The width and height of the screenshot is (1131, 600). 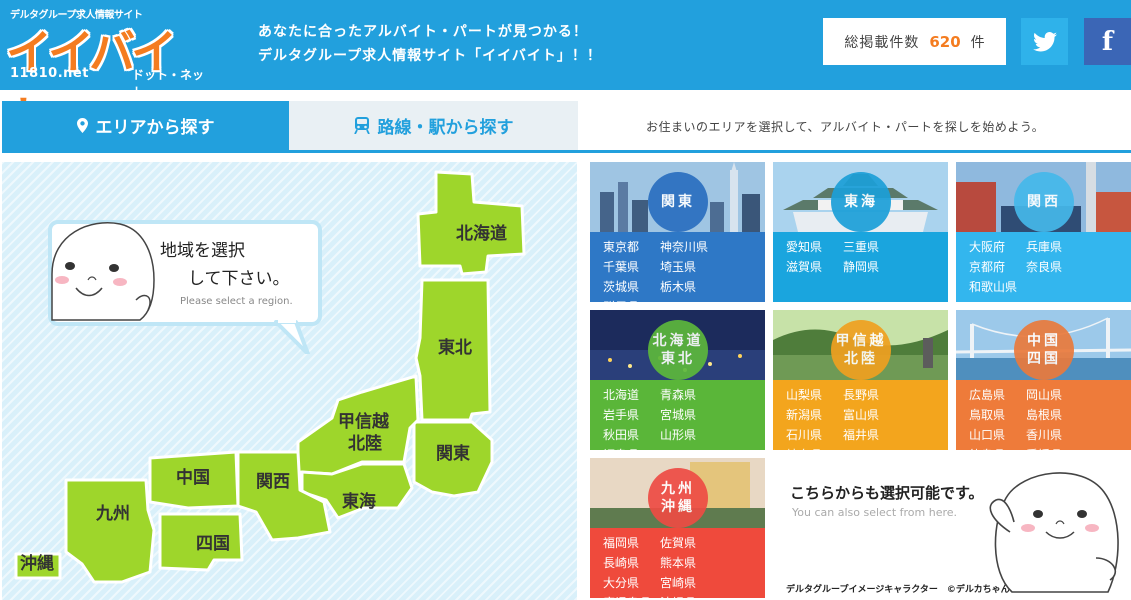 What do you see at coordinates (866, 435) in the screenshot?
I see `prefecture-link: 福井県` at bounding box center [866, 435].